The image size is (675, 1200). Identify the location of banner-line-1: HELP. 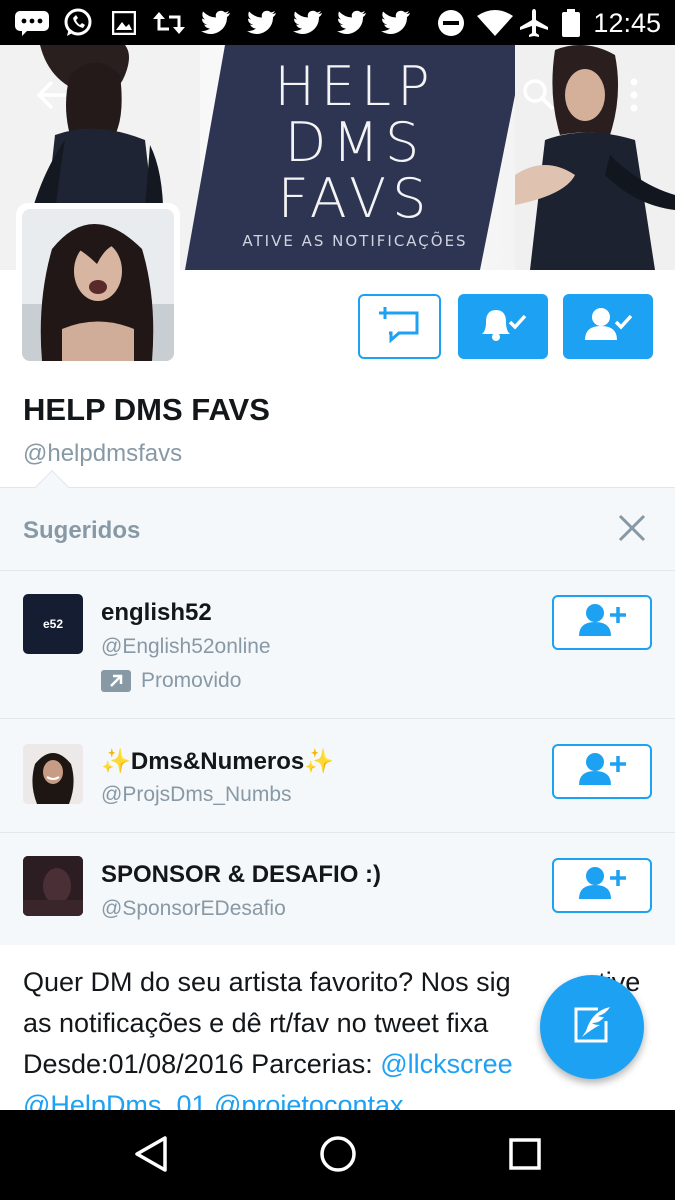
(355, 86).